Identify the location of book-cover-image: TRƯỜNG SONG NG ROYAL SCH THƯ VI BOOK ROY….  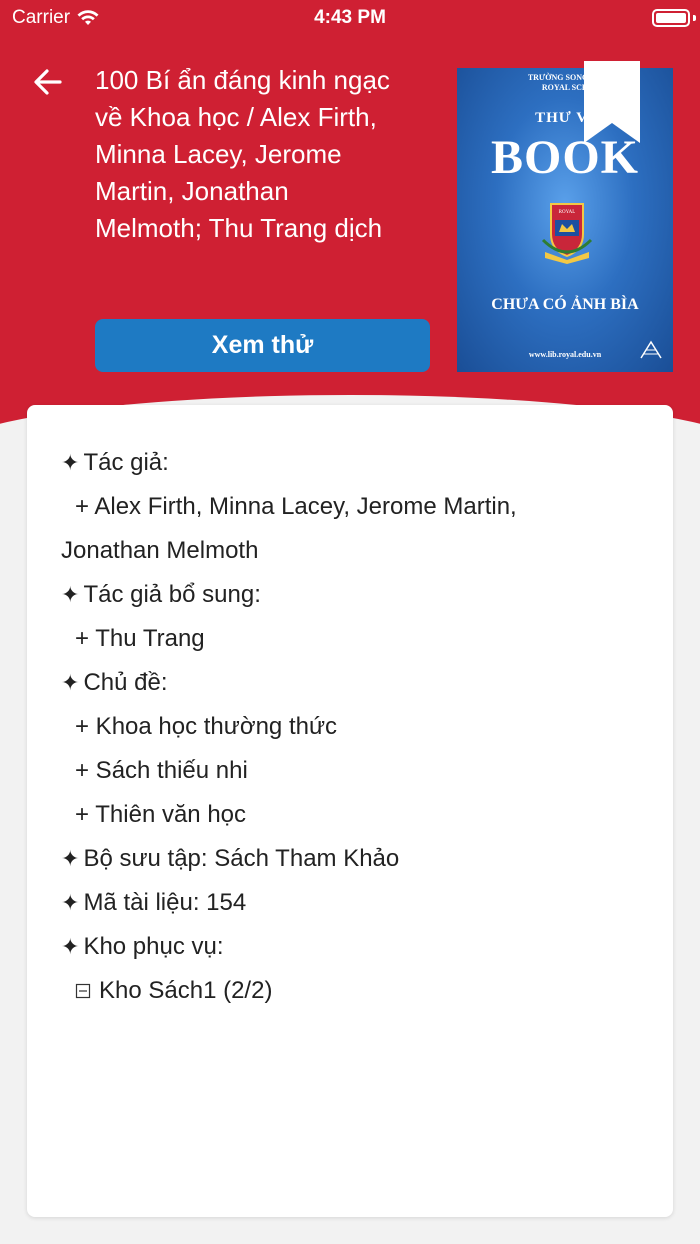
(565, 220).